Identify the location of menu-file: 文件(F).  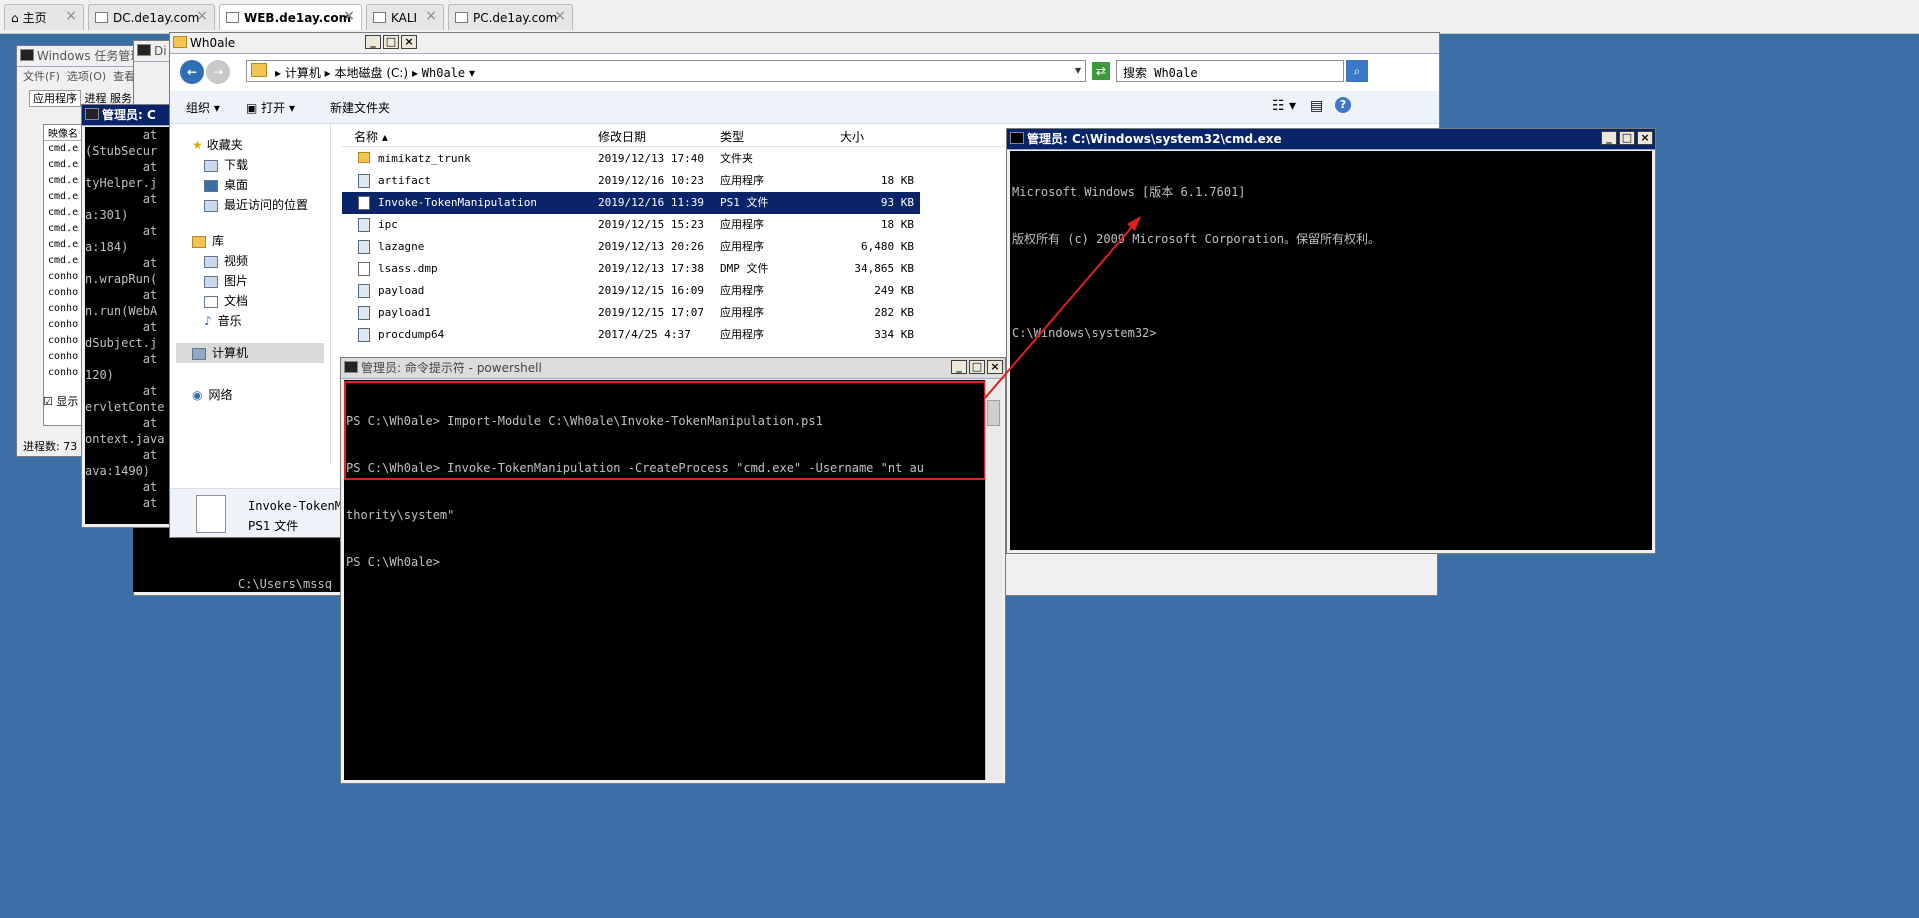
(41, 76).